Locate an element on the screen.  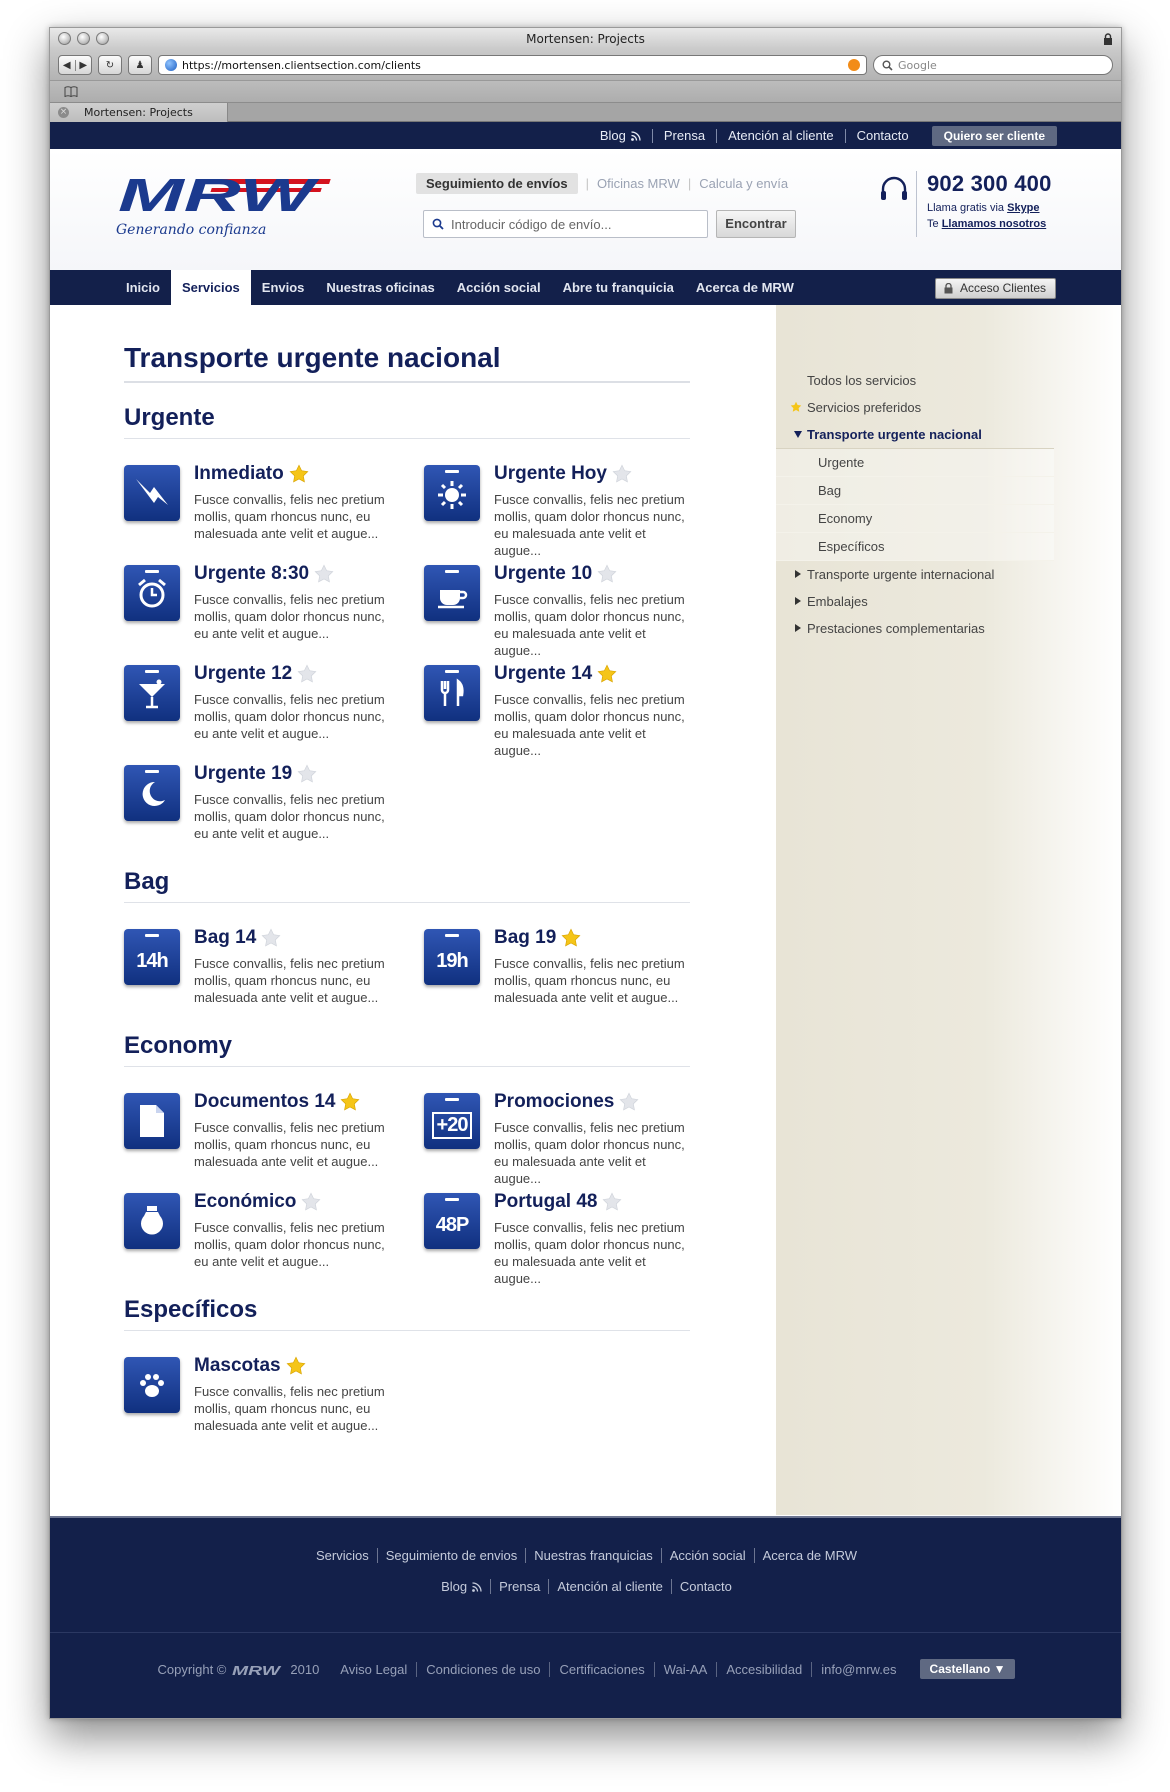
phone-number: 902 300 400 is located at coordinates (989, 184).